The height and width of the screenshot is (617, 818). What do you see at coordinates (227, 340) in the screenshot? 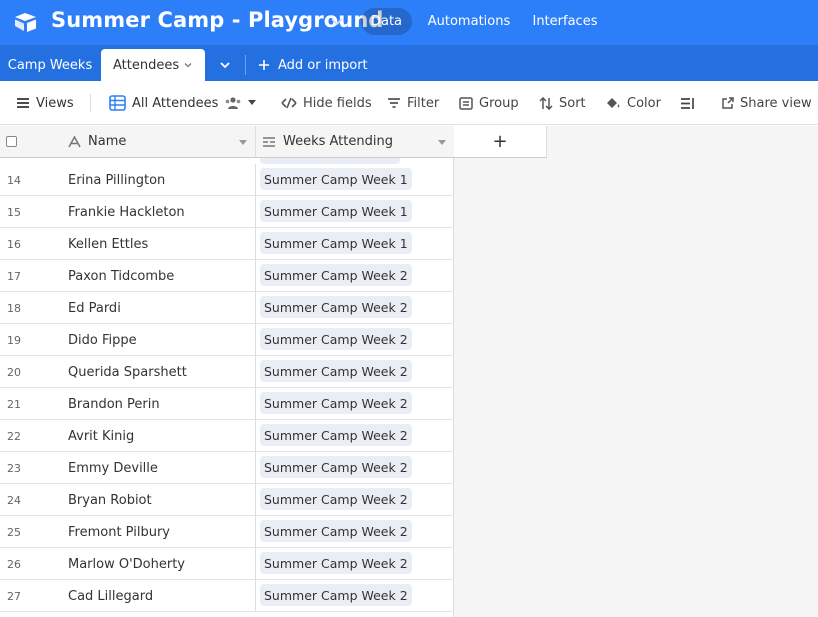
I see `table-row: 19 Dido Fippe Summer Camp Week 2` at bounding box center [227, 340].